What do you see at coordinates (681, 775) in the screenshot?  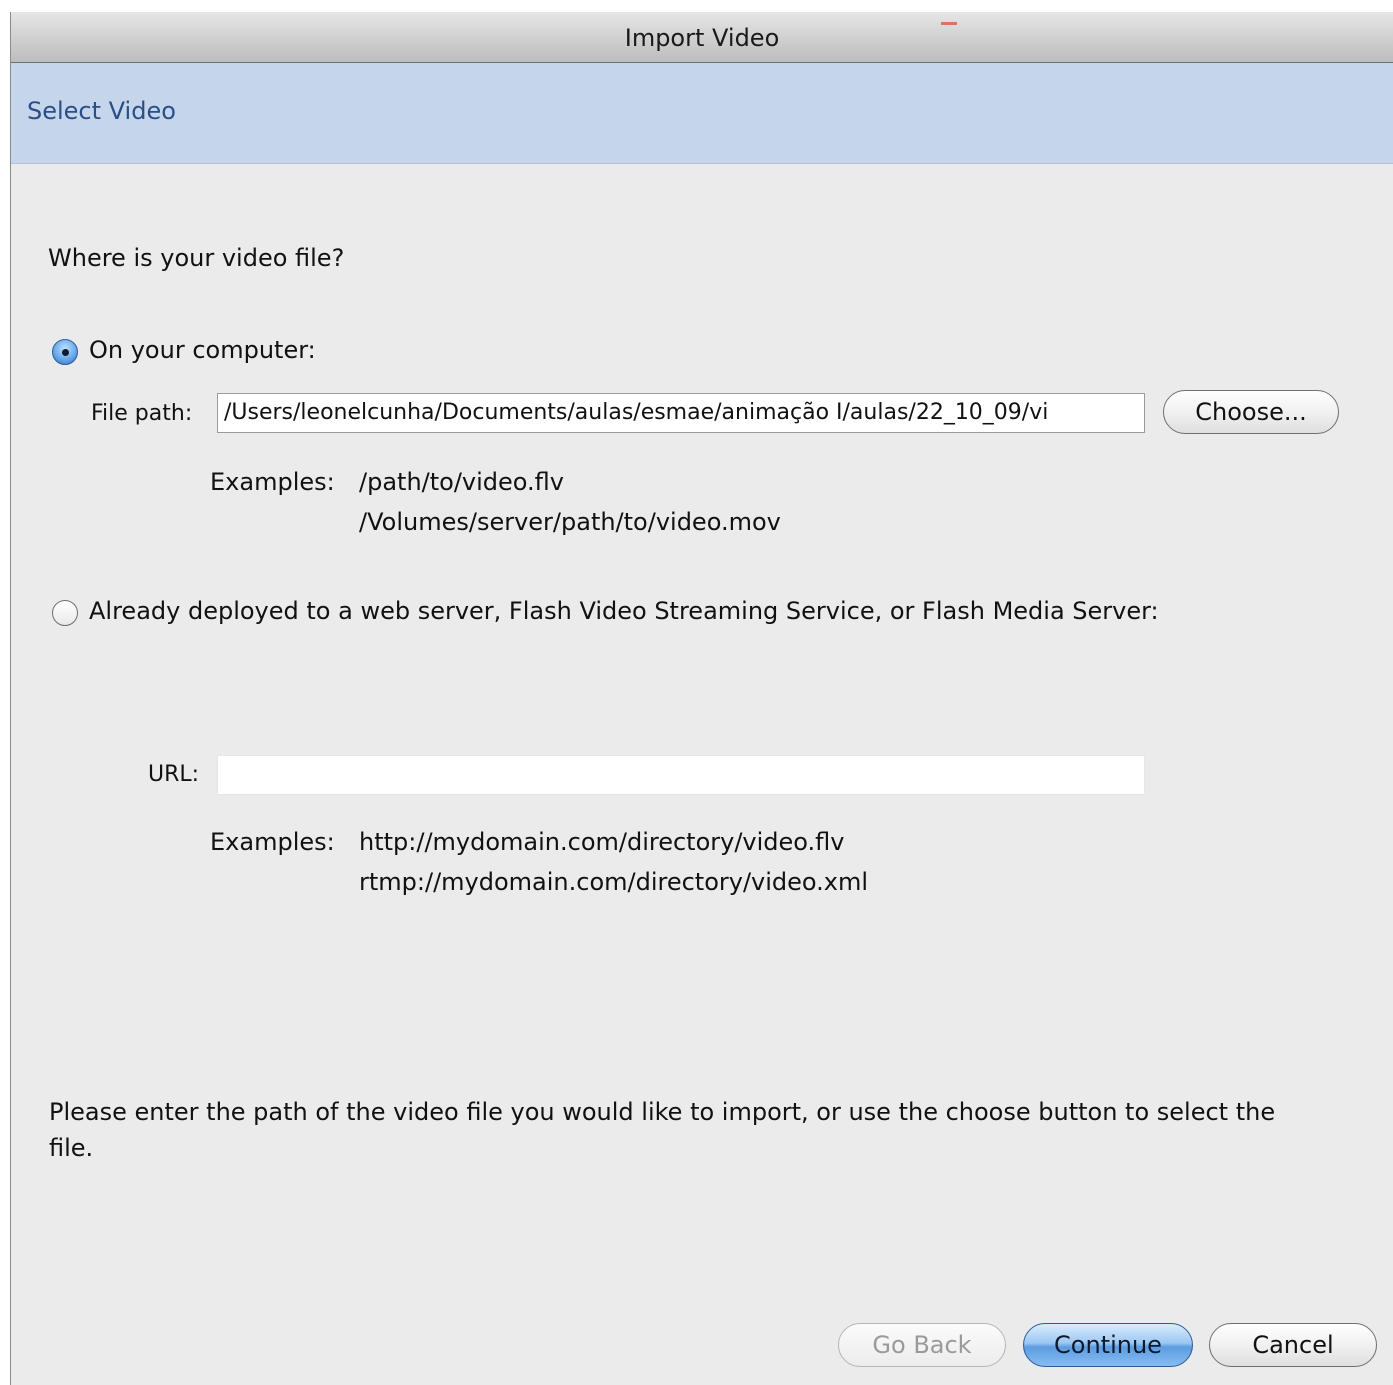 I see `url-input` at bounding box center [681, 775].